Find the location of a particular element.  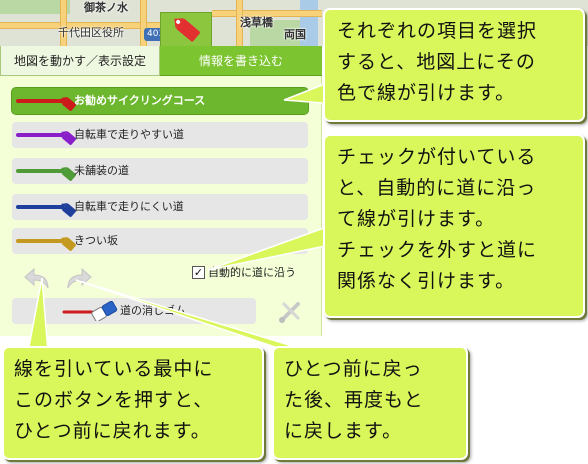

callout-select-item: それぞれの項目を選択 すると、地図上にその 色で線が引けます。 is located at coordinates (454, 65).